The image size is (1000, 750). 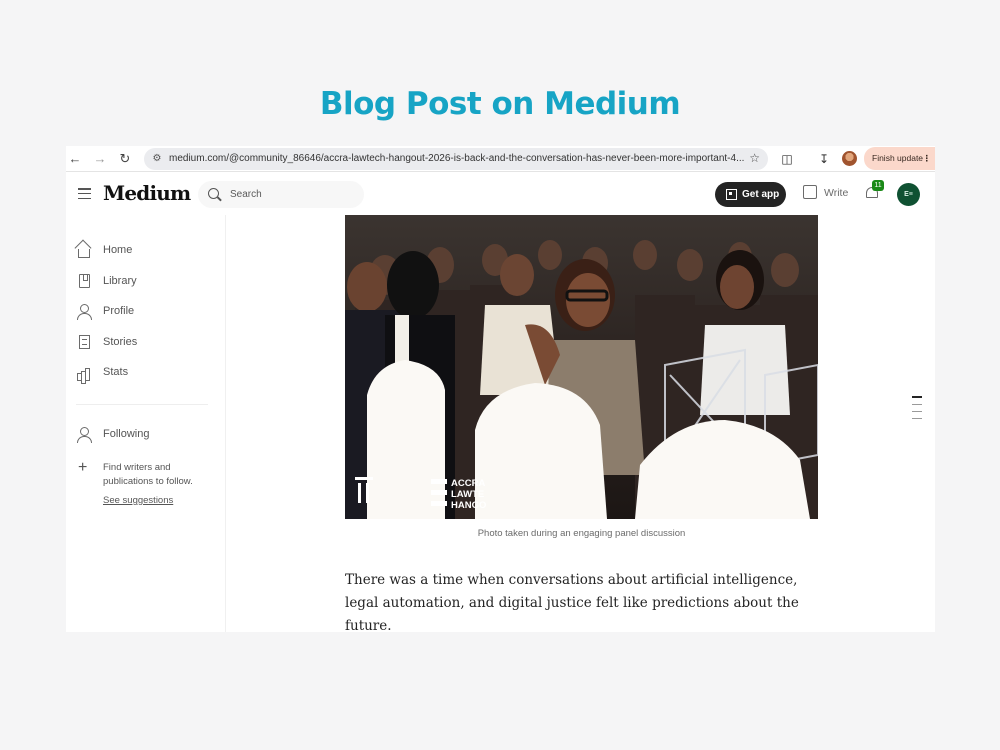 I want to click on sidebar-item-label: Following, so click(x=126, y=434).